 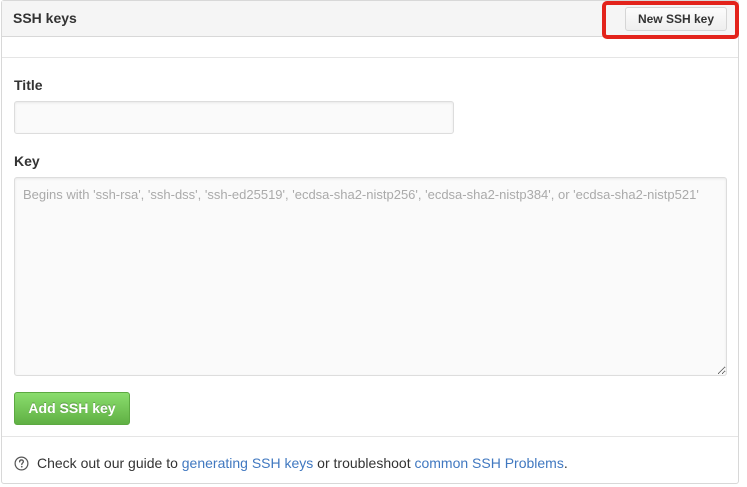 What do you see at coordinates (565, 463) in the screenshot?
I see `help-text-end: .` at bounding box center [565, 463].